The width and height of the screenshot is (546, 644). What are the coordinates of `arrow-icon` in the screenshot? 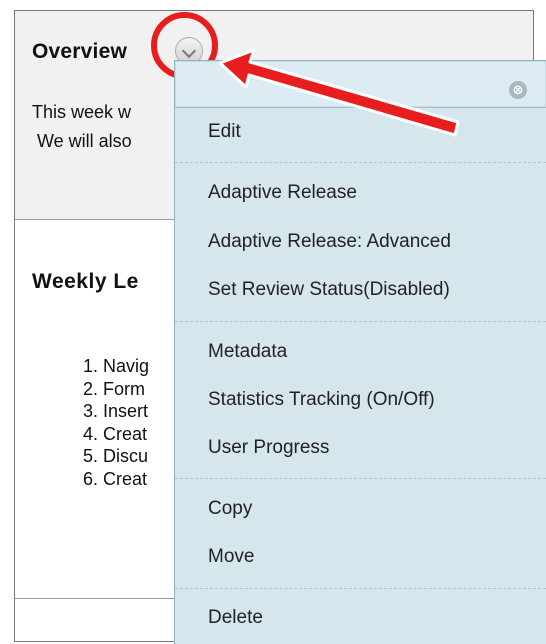 It's located at (339, 92).